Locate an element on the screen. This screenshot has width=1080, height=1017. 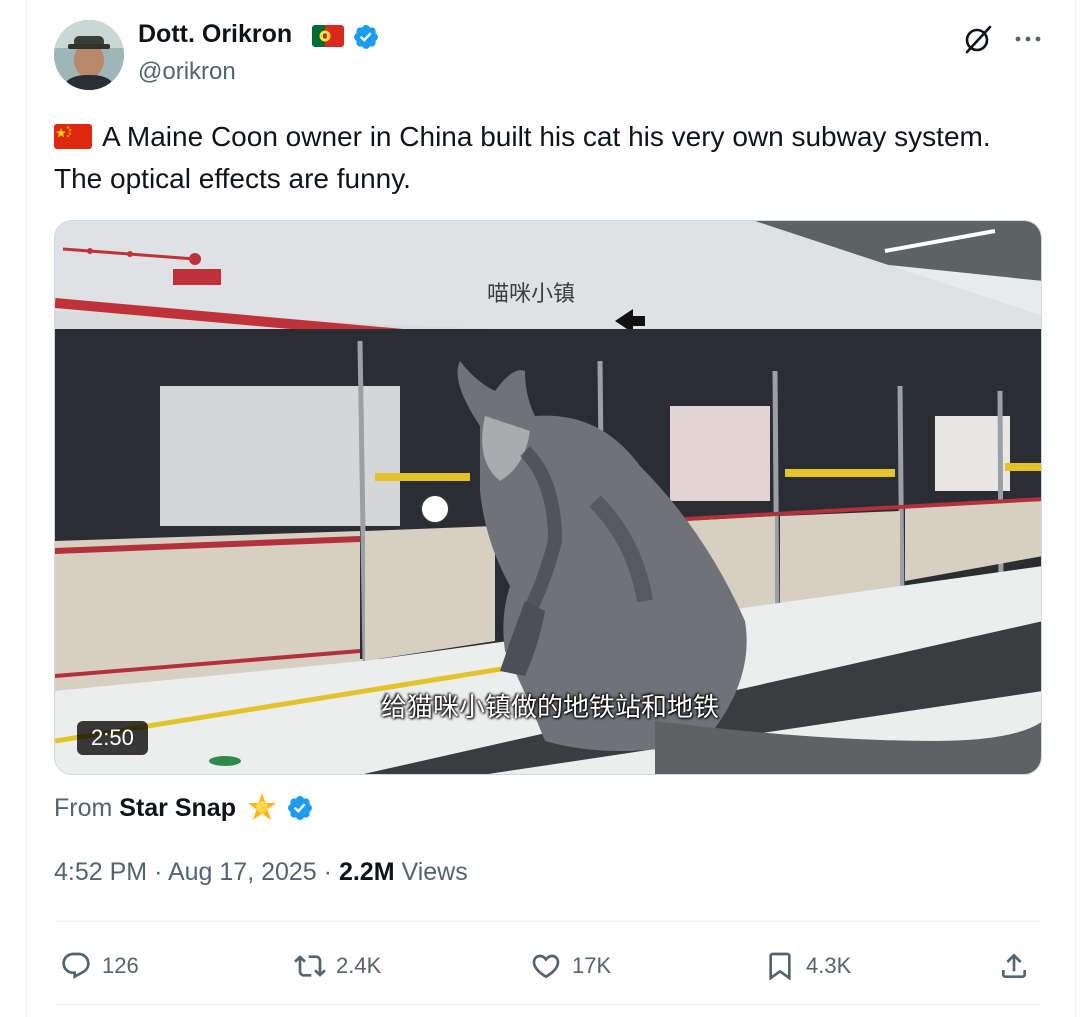
avatar-image is located at coordinates (89, 55).